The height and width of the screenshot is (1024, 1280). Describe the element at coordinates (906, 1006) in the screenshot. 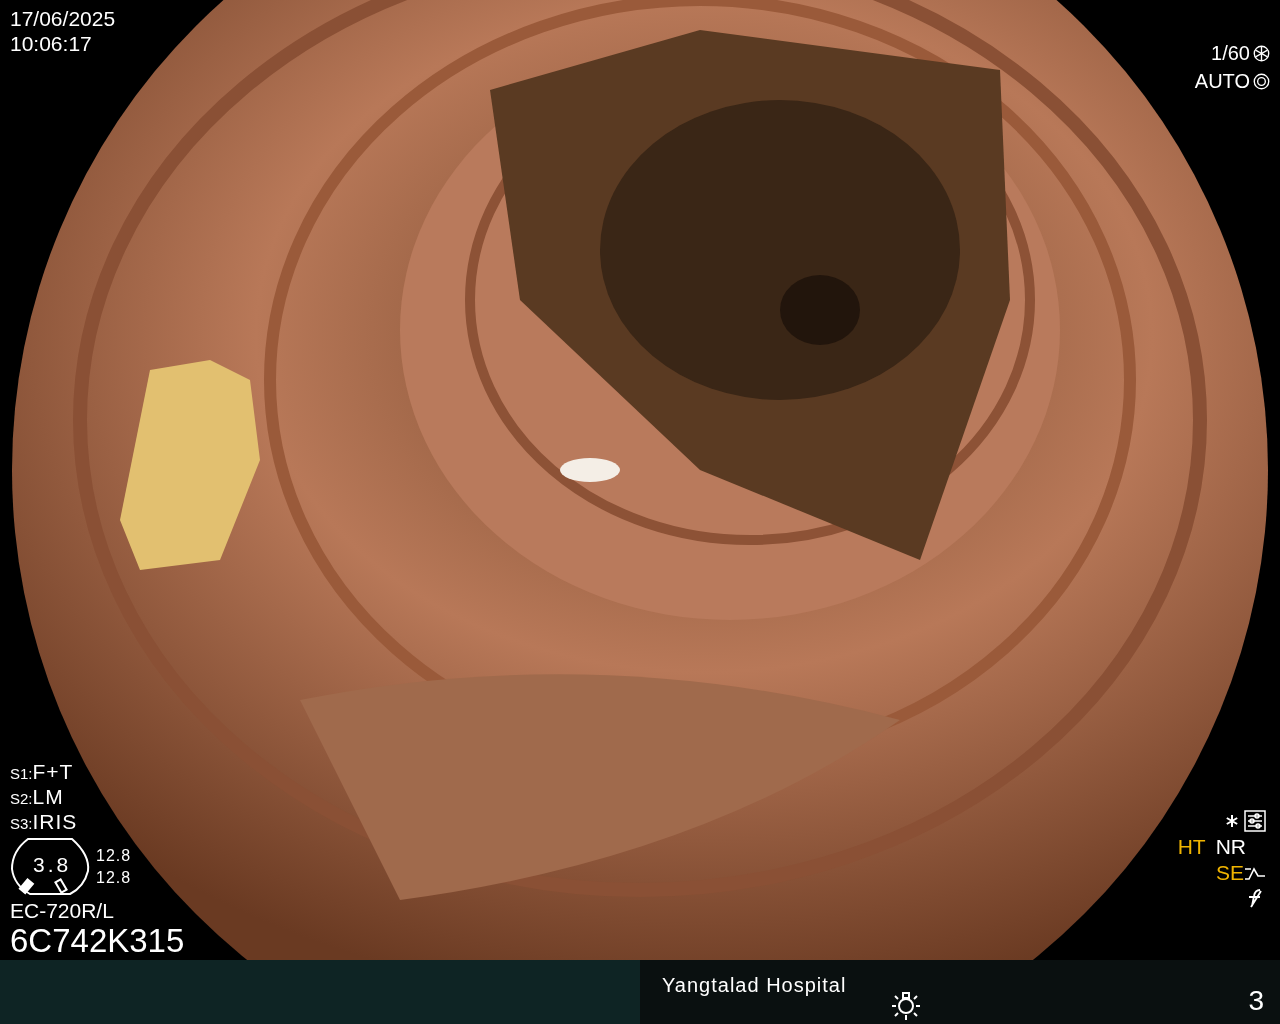

I see `light-icon` at that location.